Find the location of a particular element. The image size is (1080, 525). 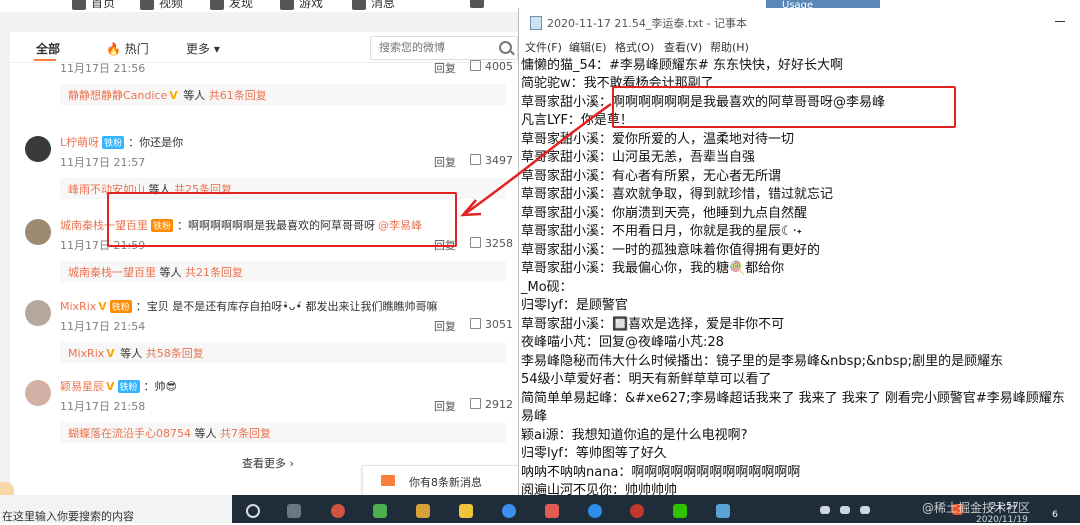

taskbar-search-box: 在这里输入你要搜索的内容 is located at coordinates (116, 509).